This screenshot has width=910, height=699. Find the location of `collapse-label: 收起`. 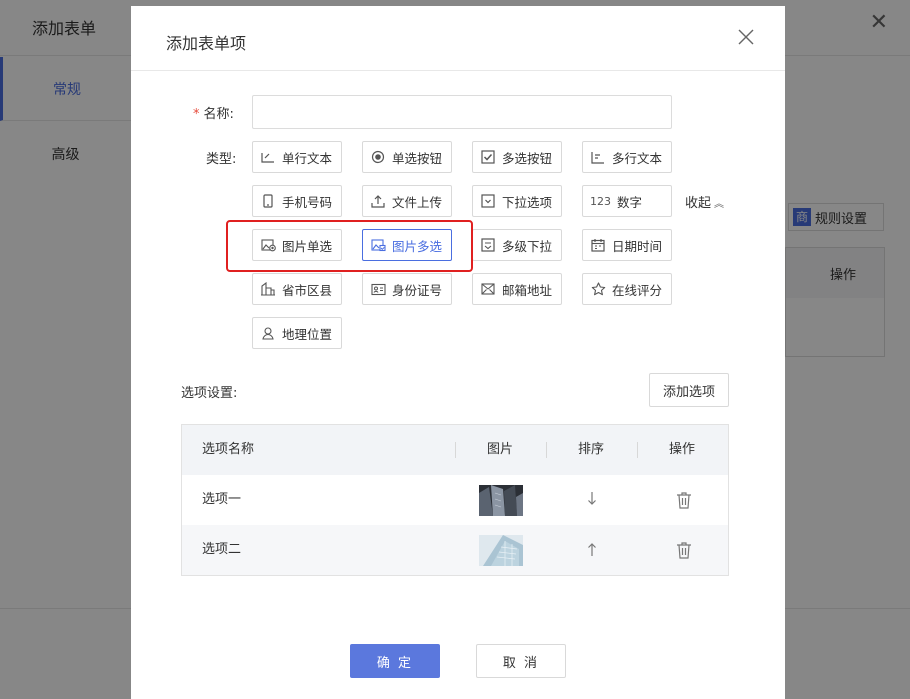

collapse-label: 收起 is located at coordinates (698, 203).